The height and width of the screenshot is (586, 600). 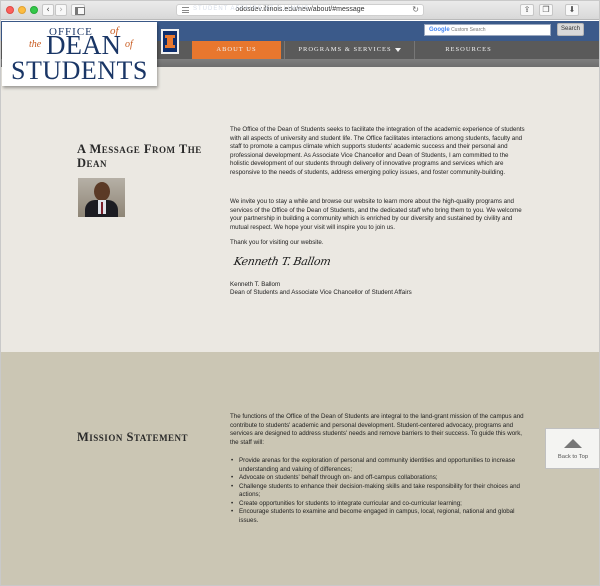 What do you see at coordinates (345, 49) in the screenshot?
I see `nav-programs-label: PROGRAMS & SERVICES` at bounding box center [345, 49].